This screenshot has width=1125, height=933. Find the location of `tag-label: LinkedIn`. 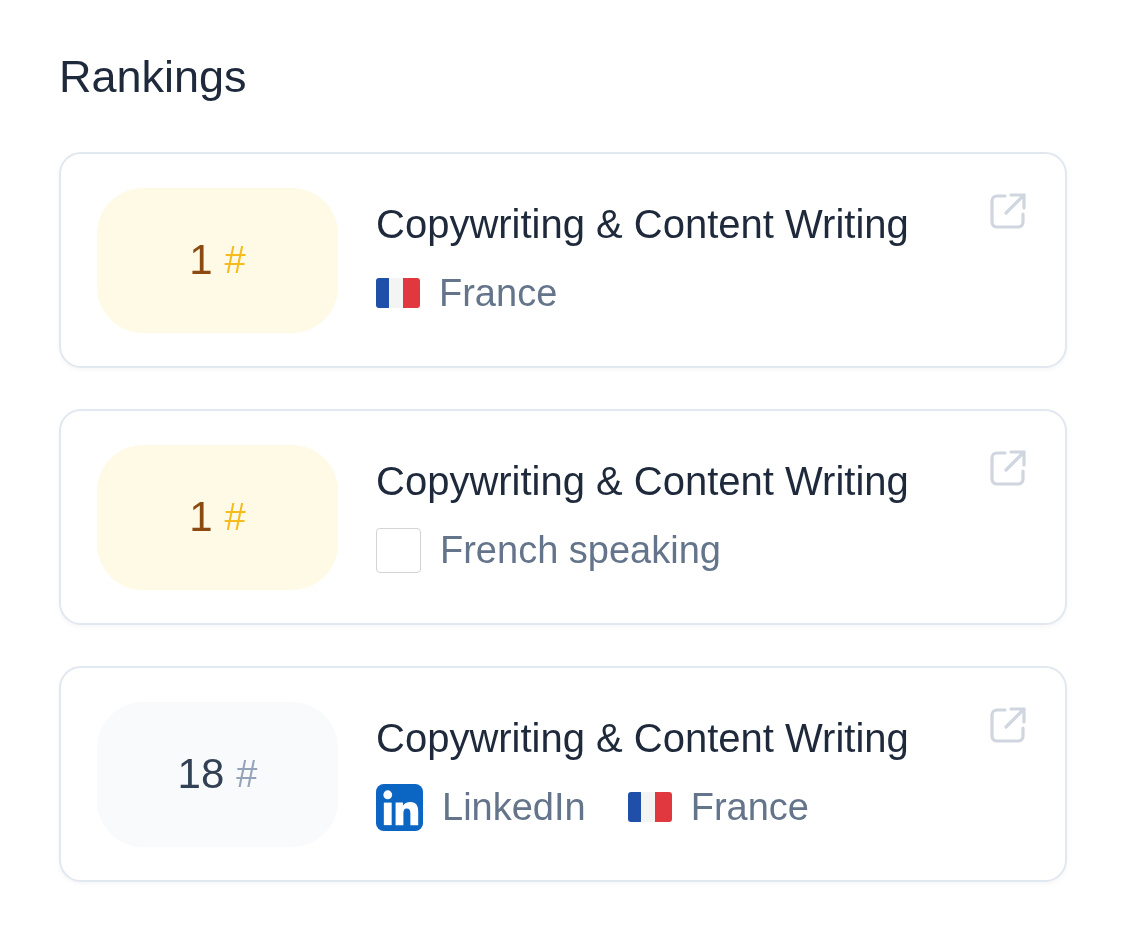

tag-label: LinkedIn is located at coordinates (514, 807).